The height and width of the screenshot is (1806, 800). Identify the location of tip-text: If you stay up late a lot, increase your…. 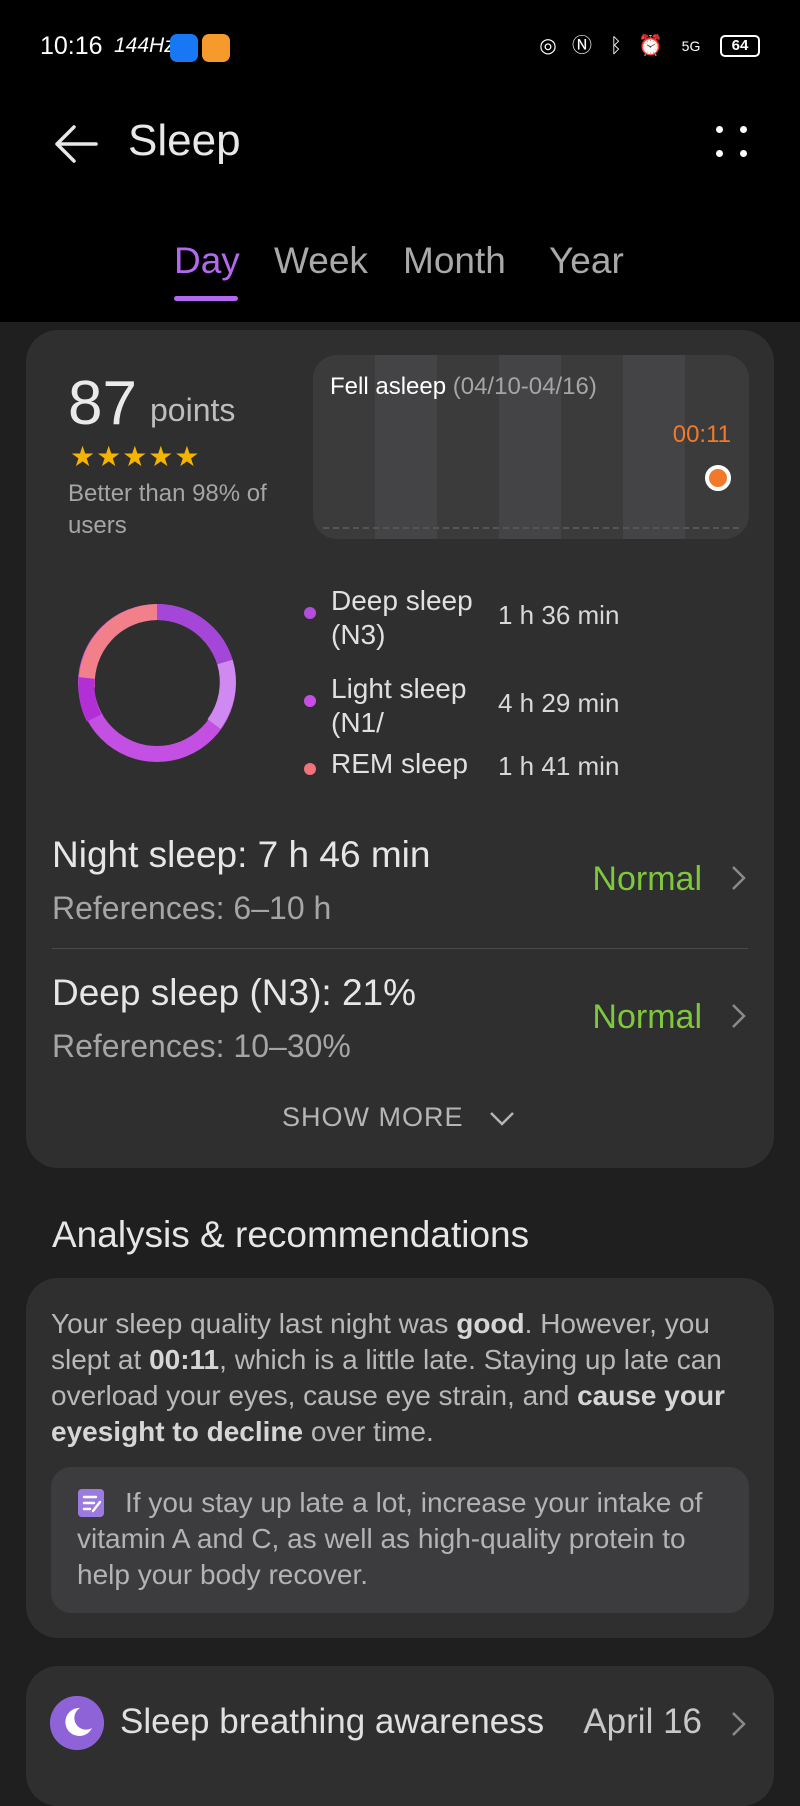
(390, 1538).